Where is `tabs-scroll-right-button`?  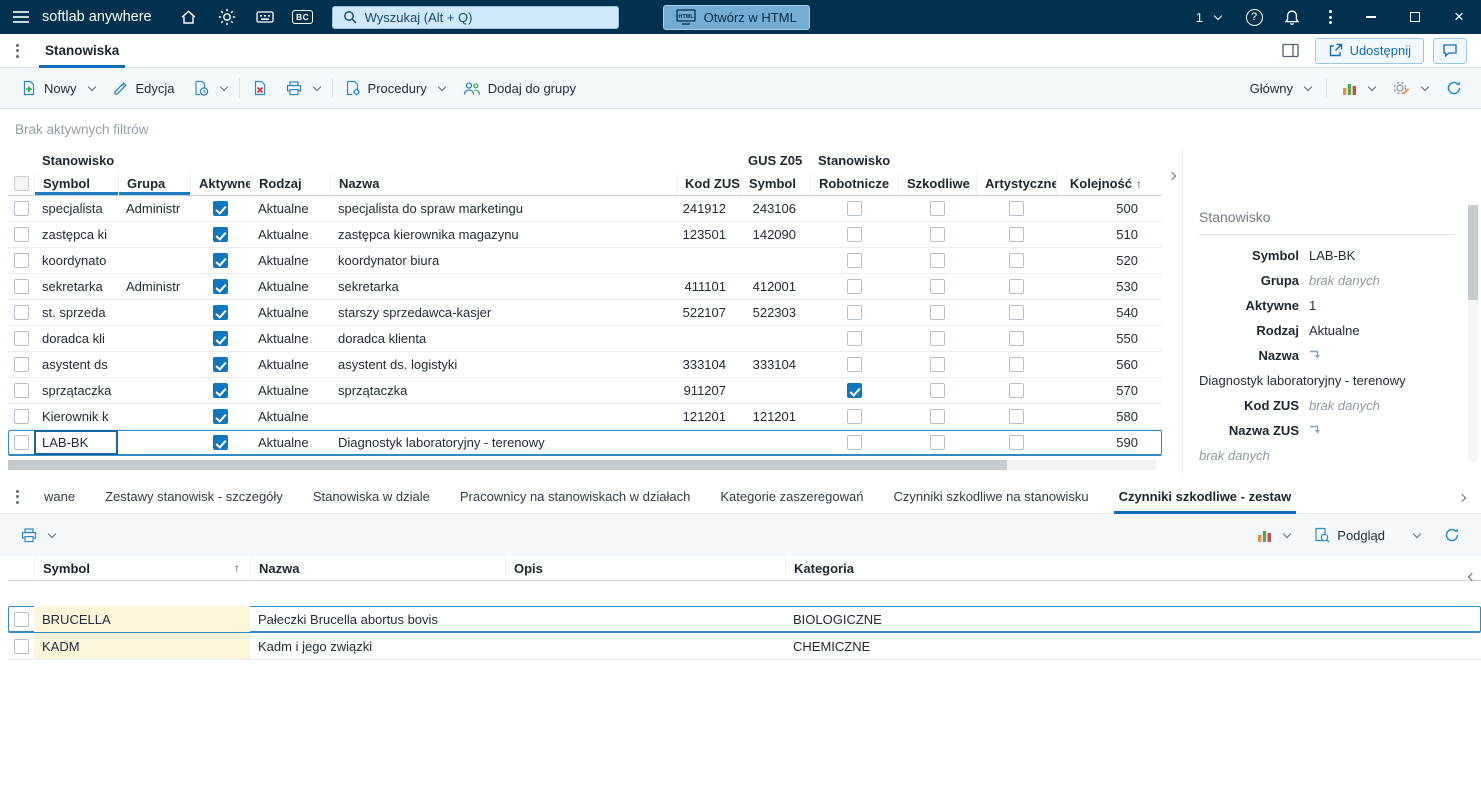
tabs-scroll-right-button is located at coordinates (1469, 496).